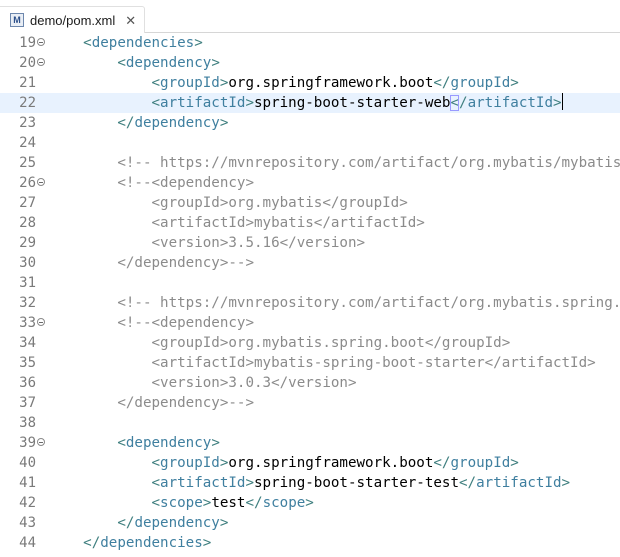 Image resolution: width=620 pixels, height=557 pixels. I want to click on code-line: 37 </dependency>-->, so click(310, 403).